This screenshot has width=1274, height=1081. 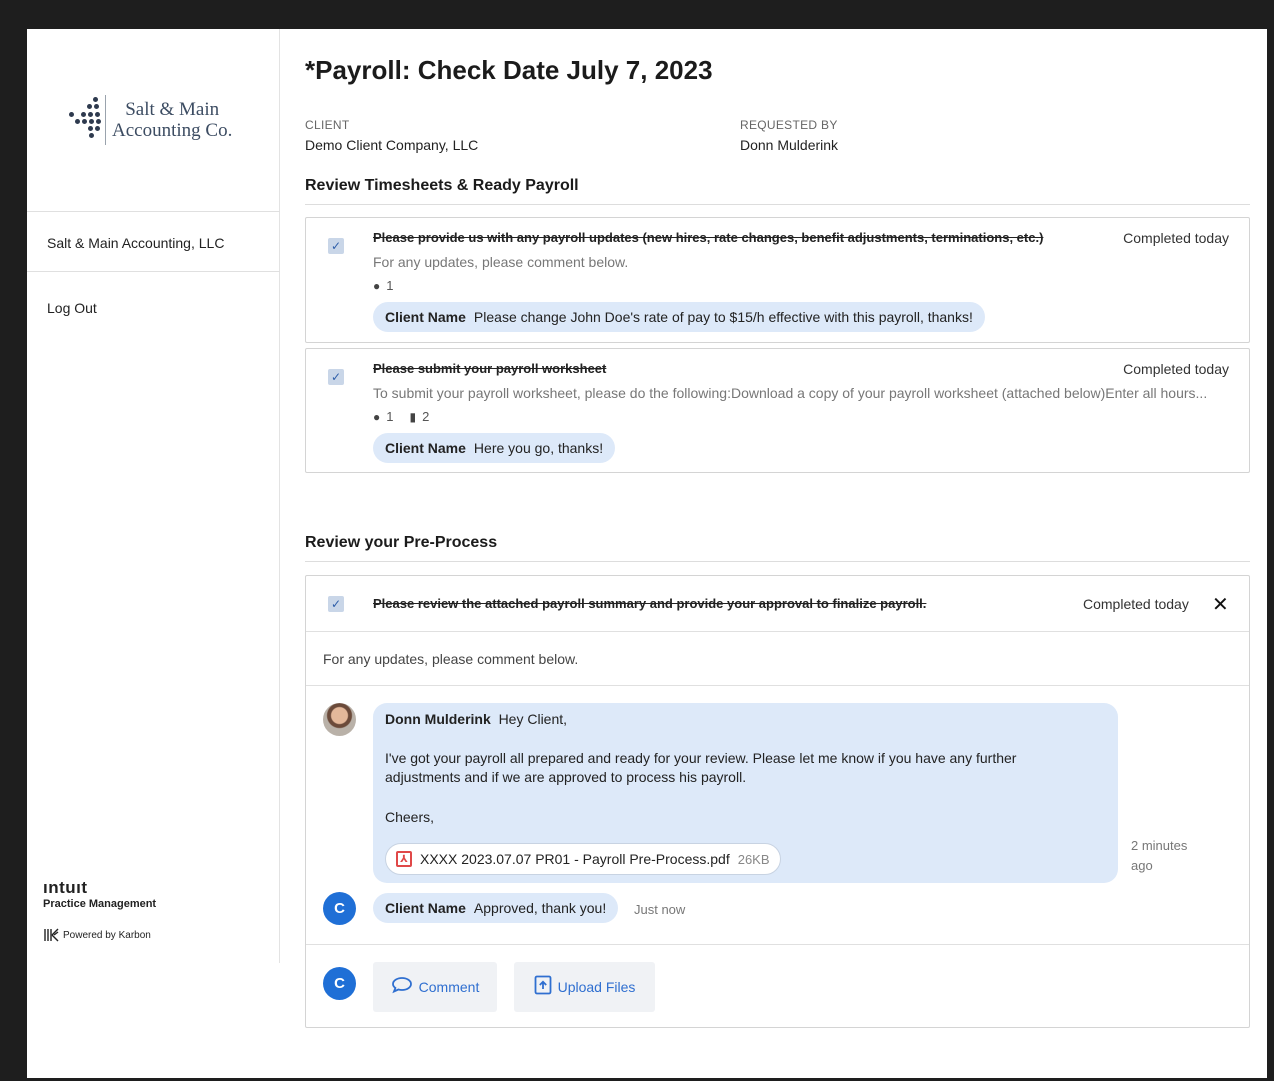 What do you see at coordinates (584, 987) in the screenshot?
I see `upload-files-button: Upload Files` at bounding box center [584, 987].